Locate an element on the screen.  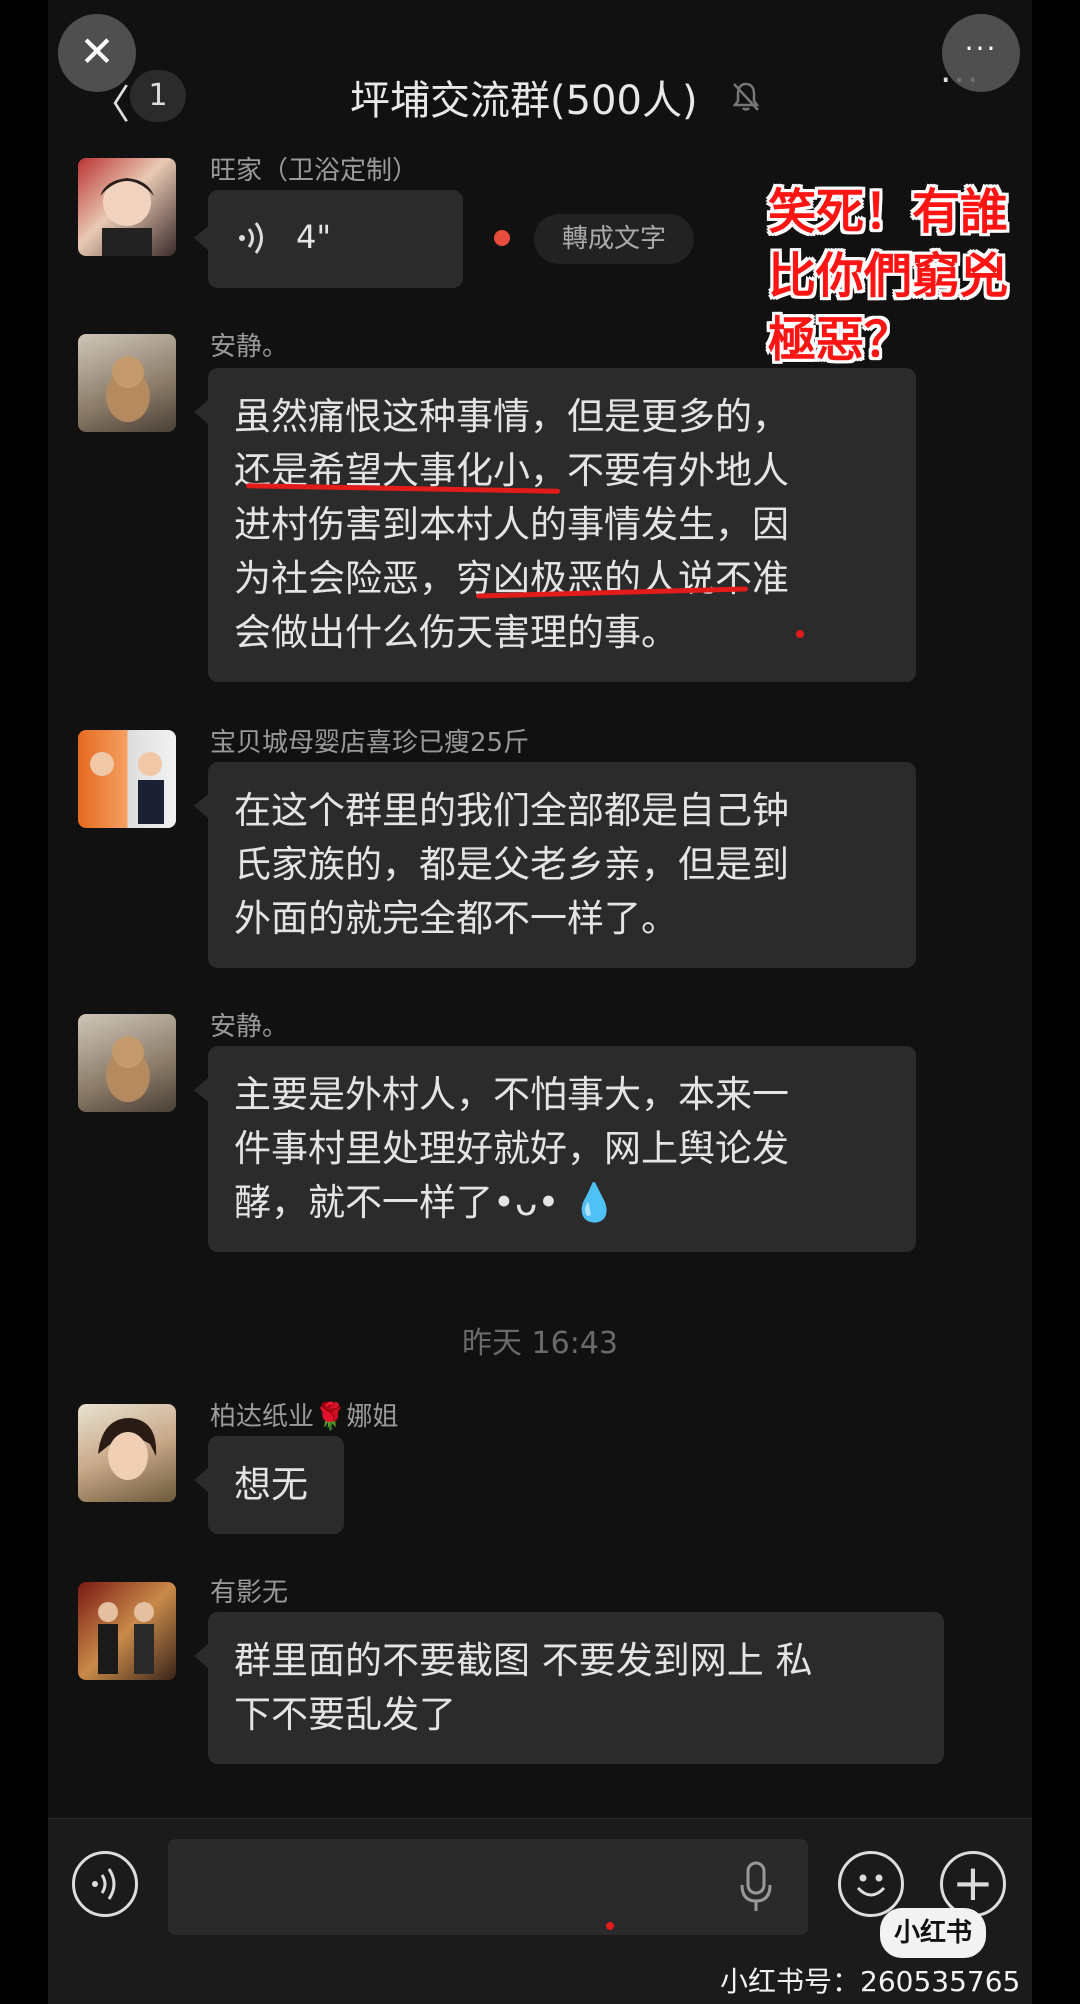
smiley-icon is located at coordinates (871, 1885).